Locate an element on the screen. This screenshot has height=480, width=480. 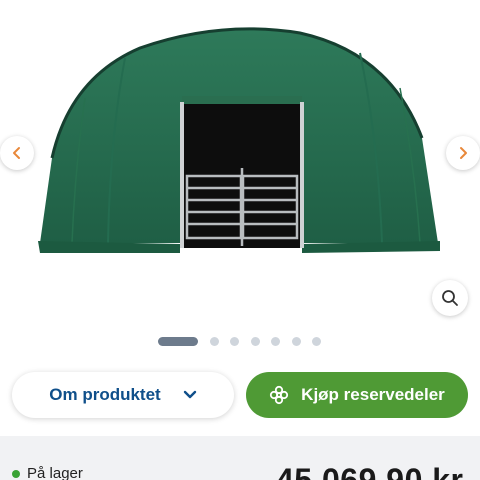
zoom-button is located at coordinates (450, 298).